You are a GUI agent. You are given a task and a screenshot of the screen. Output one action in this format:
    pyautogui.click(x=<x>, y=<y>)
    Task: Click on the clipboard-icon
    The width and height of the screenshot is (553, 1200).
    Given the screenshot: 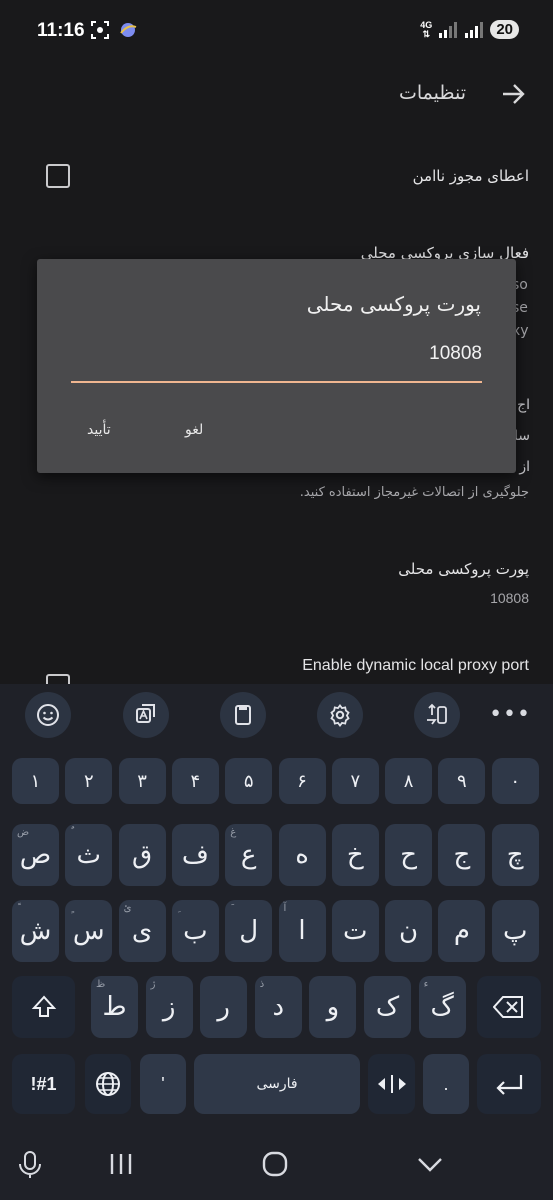 What is the action you would take?
    pyautogui.click(x=243, y=715)
    